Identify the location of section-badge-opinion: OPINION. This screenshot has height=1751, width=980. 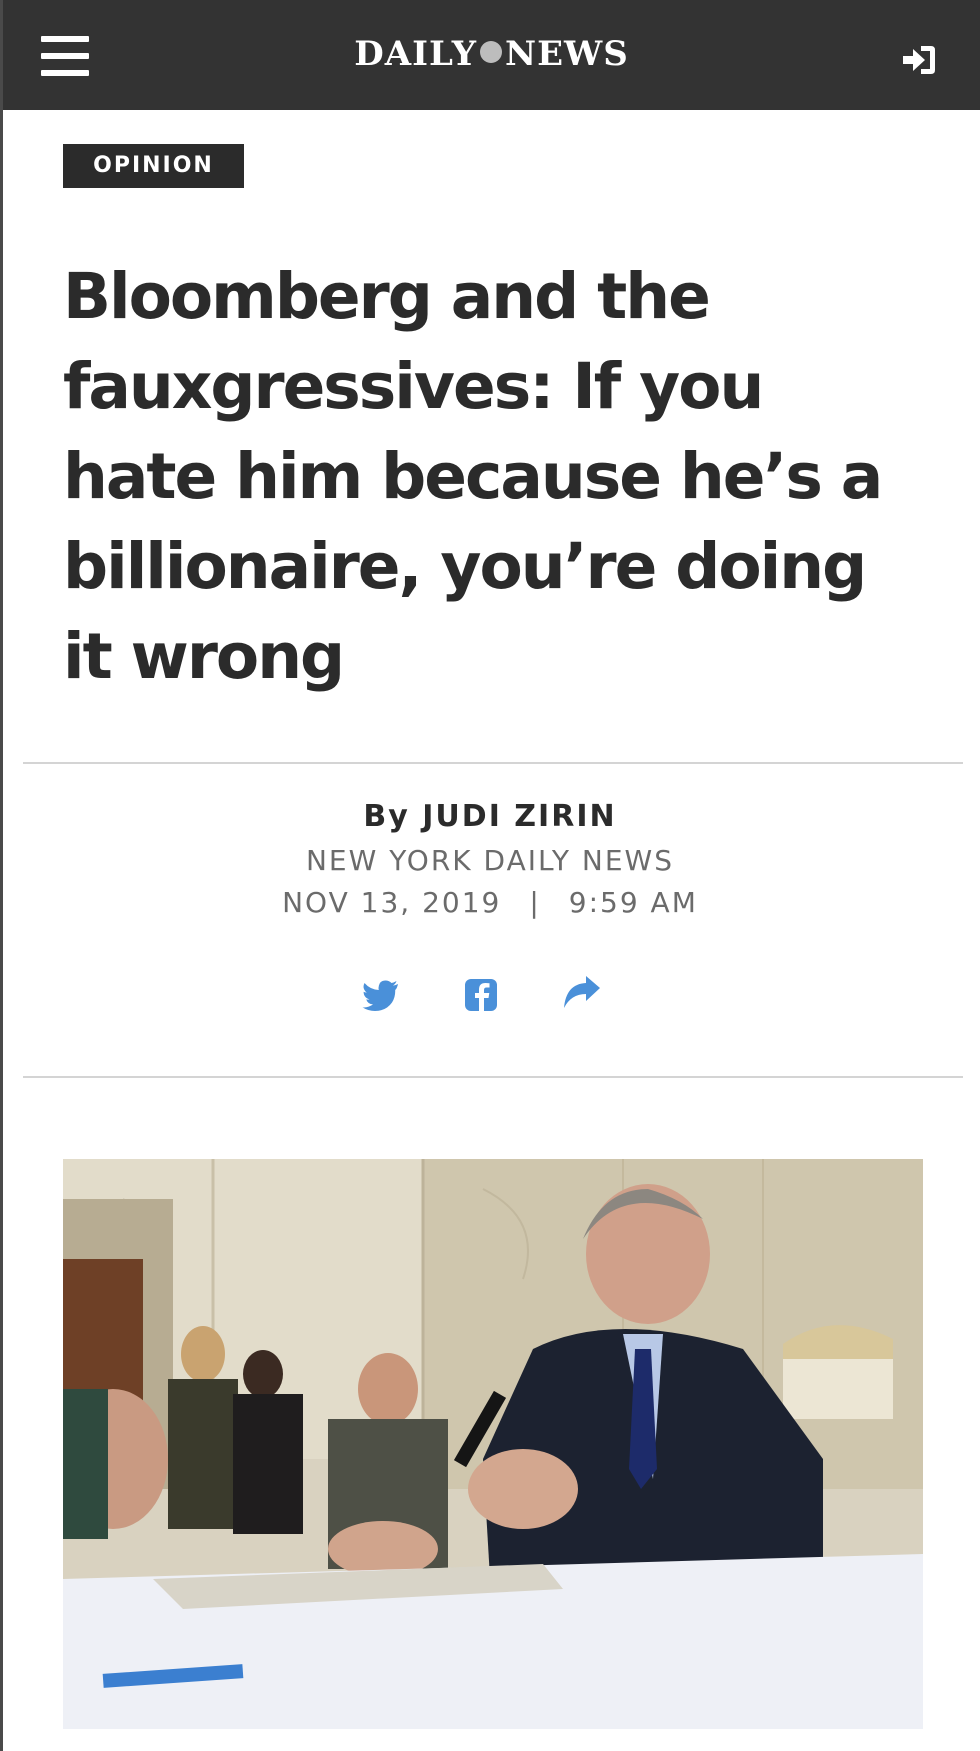
(153, 166).